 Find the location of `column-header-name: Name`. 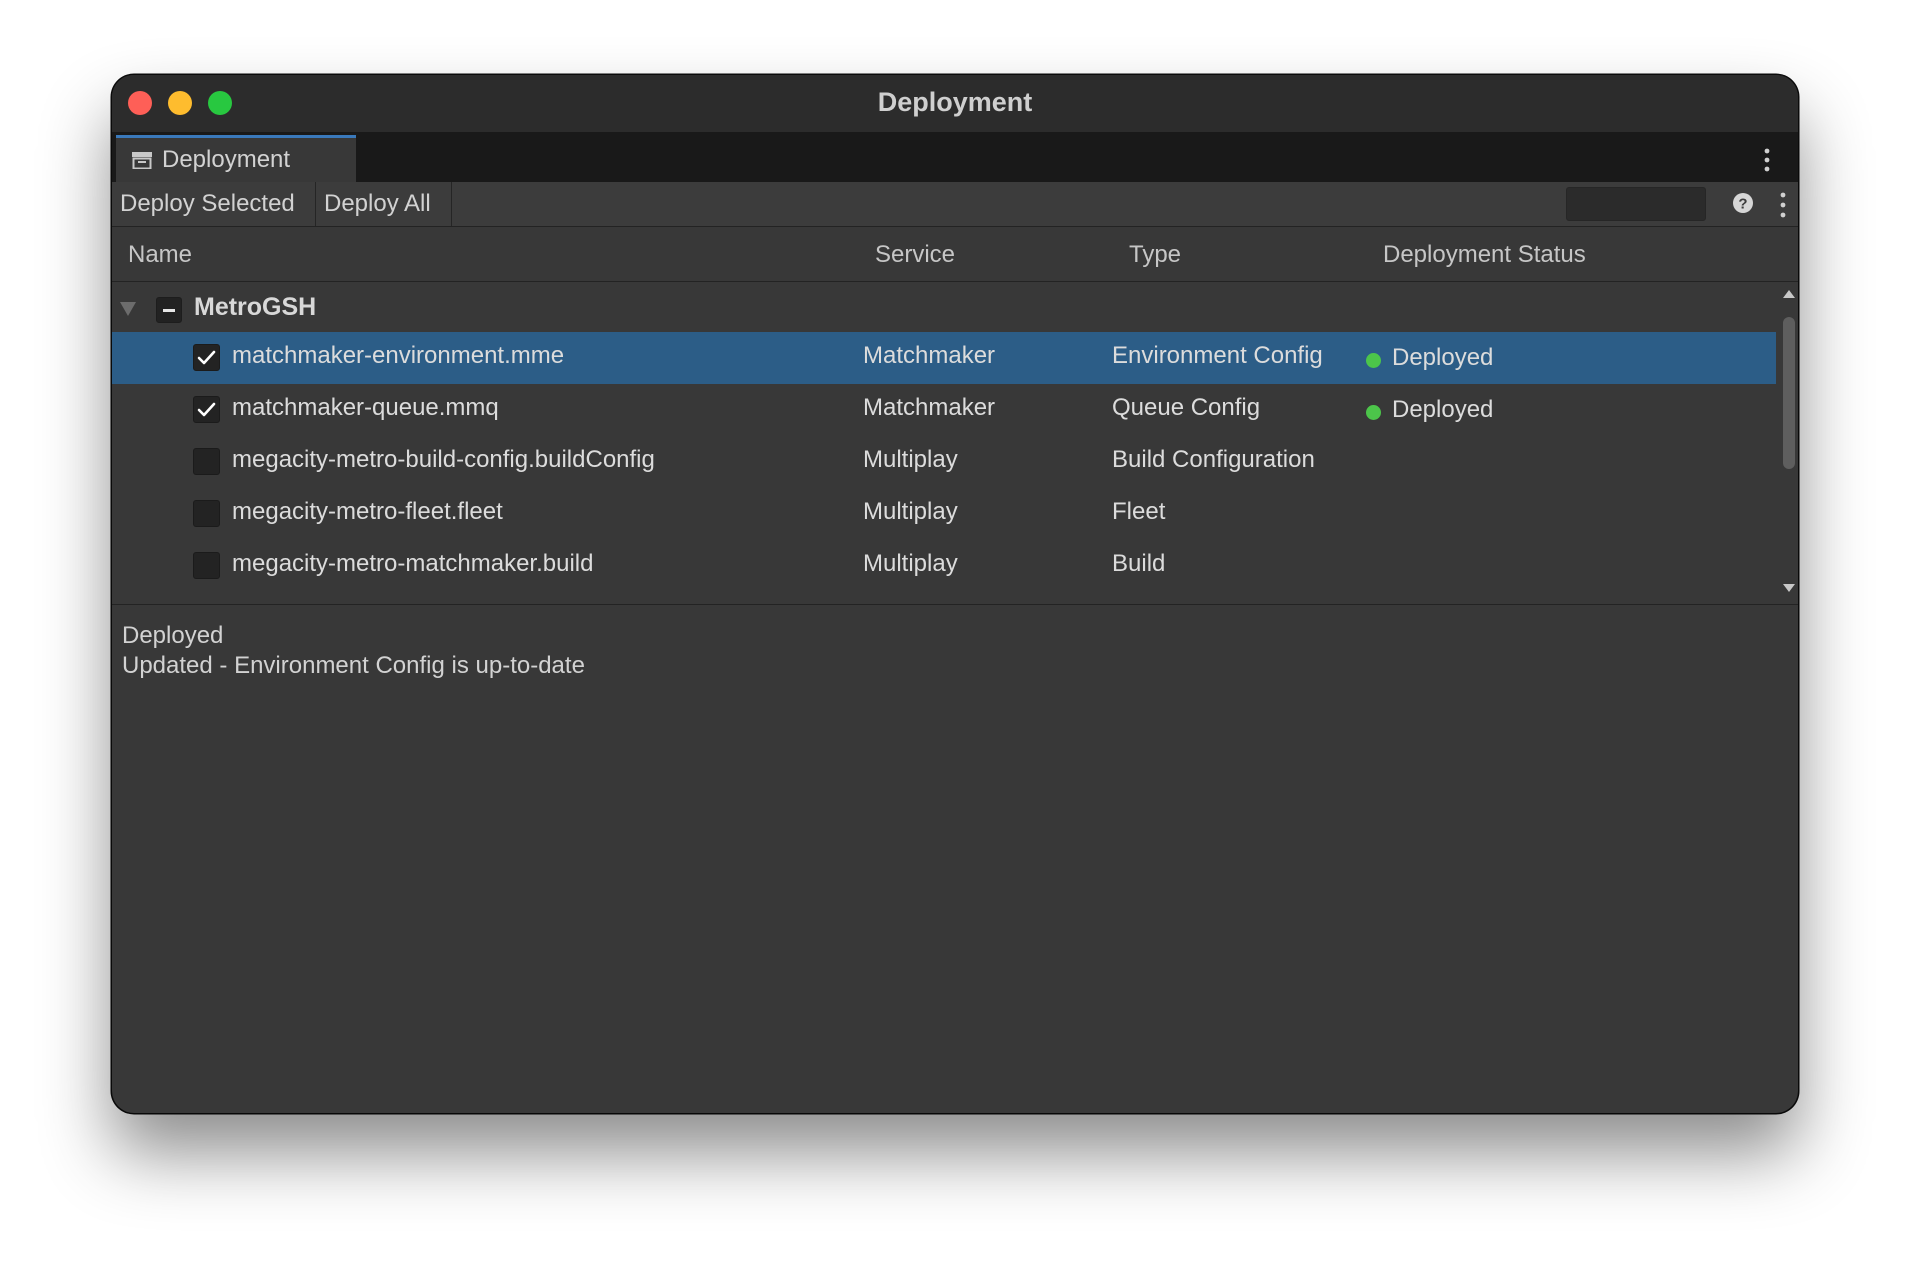

column-header-name: Name is located at coordinates (160, 255).